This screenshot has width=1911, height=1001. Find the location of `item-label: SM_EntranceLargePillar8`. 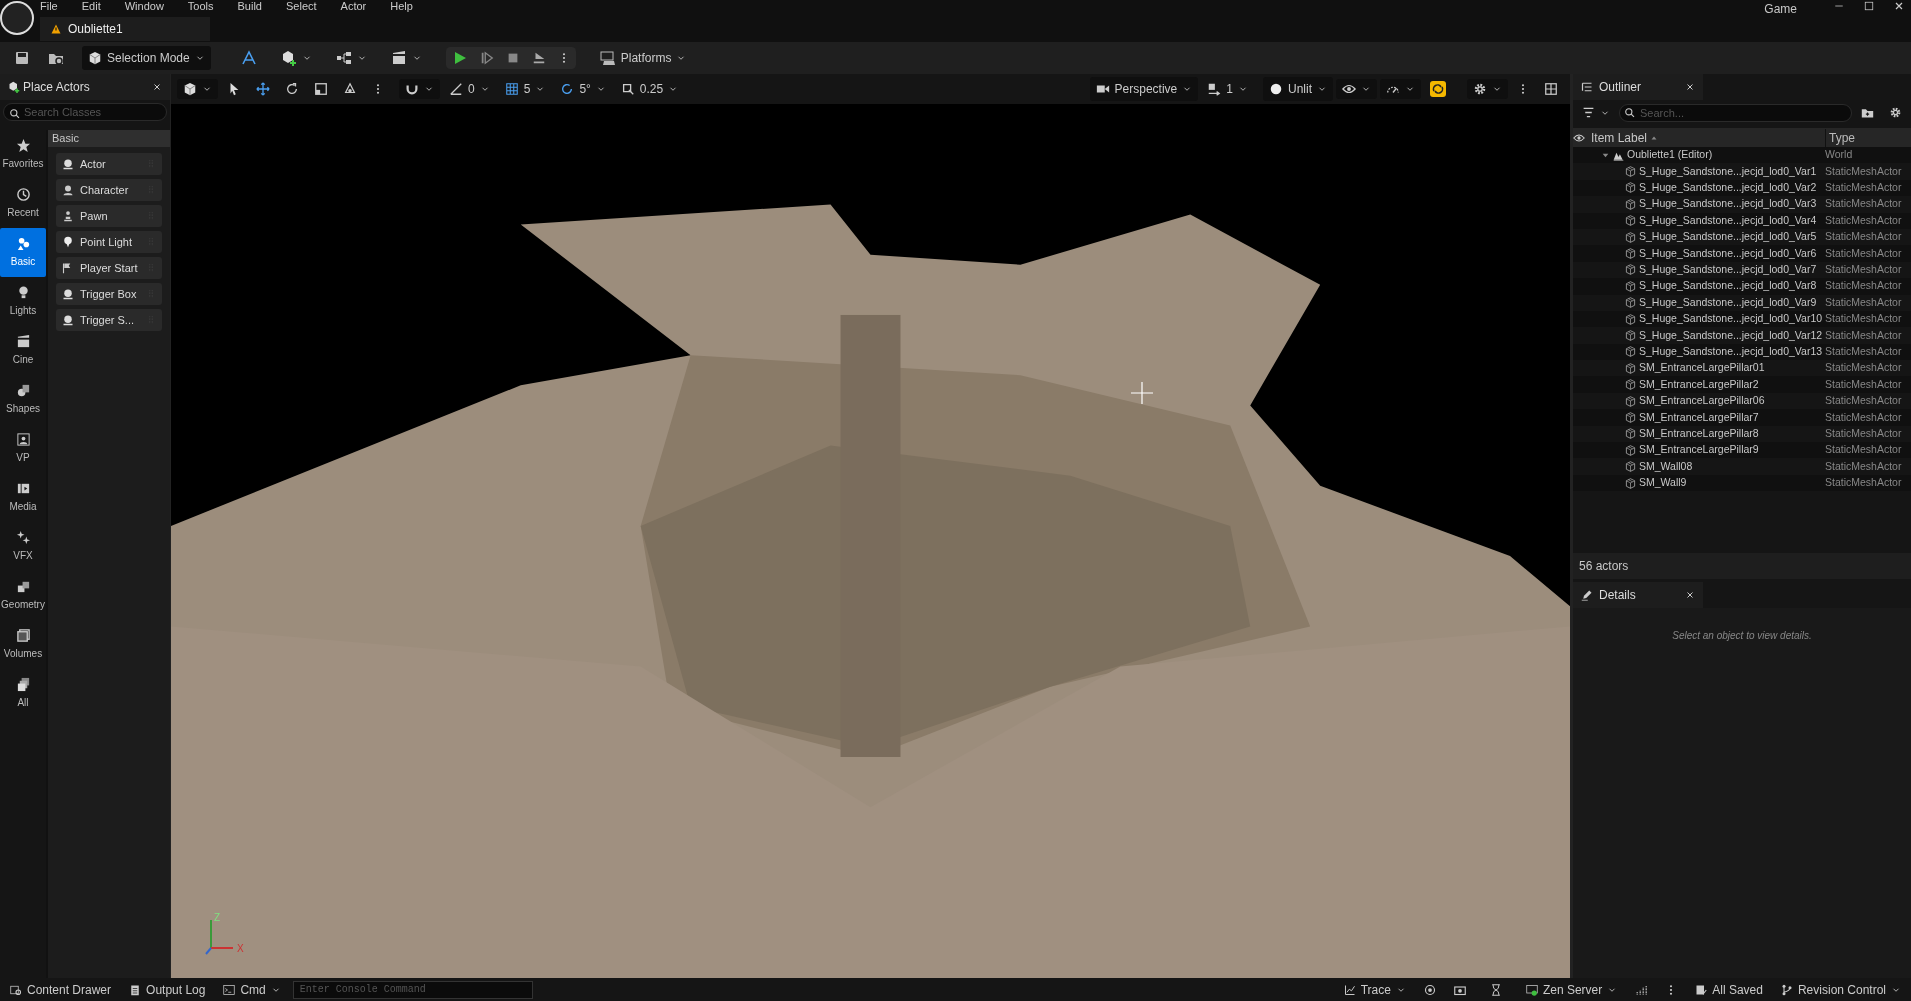

item-label: SM_EntranceLargePillar8 is located at coordinates (1699, 433).